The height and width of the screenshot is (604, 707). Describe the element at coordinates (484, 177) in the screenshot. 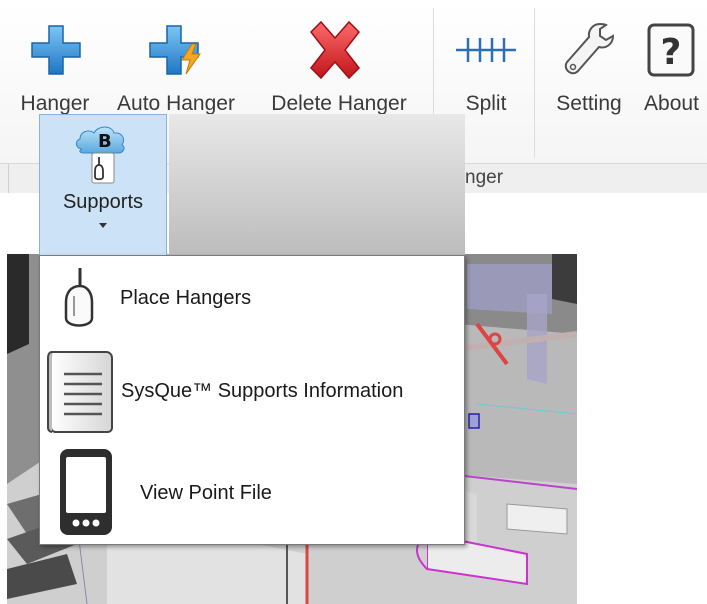

I see `panel-title-text: nger` at that location.